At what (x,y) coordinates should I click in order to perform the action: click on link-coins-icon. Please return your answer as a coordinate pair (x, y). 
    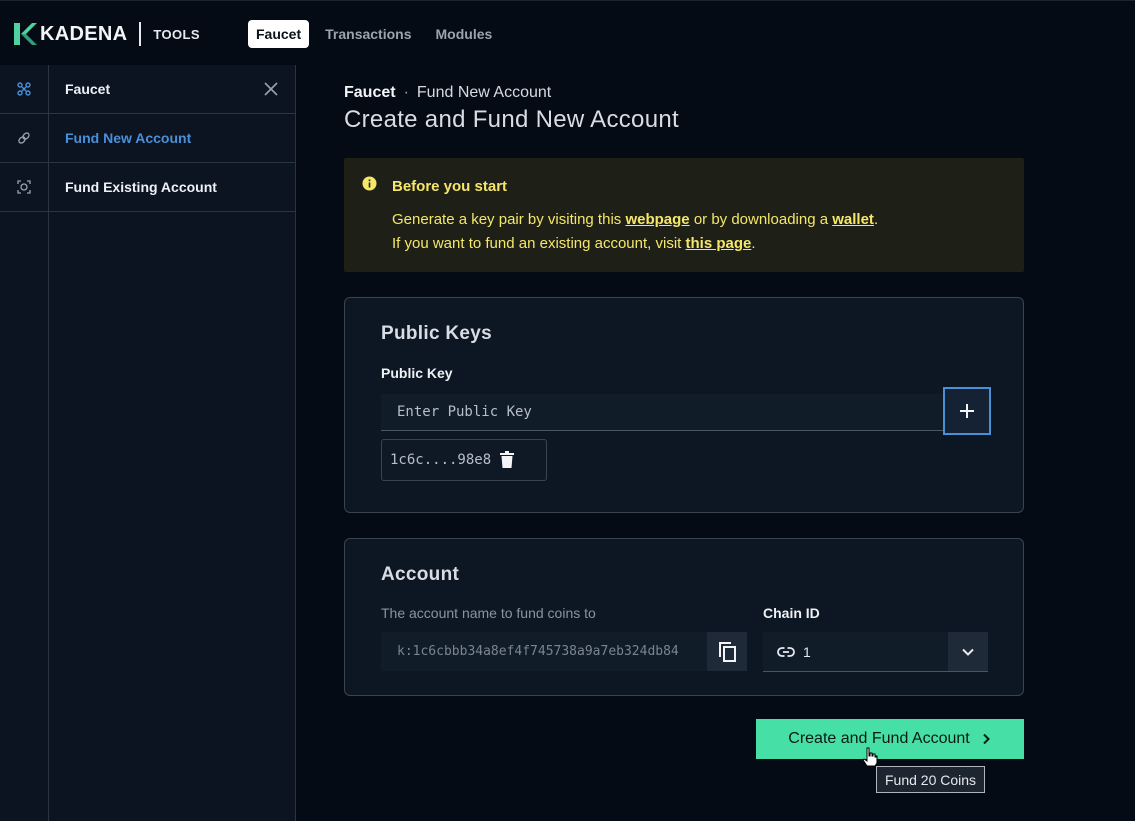
    Looking at the image, I should click on (24, 138).